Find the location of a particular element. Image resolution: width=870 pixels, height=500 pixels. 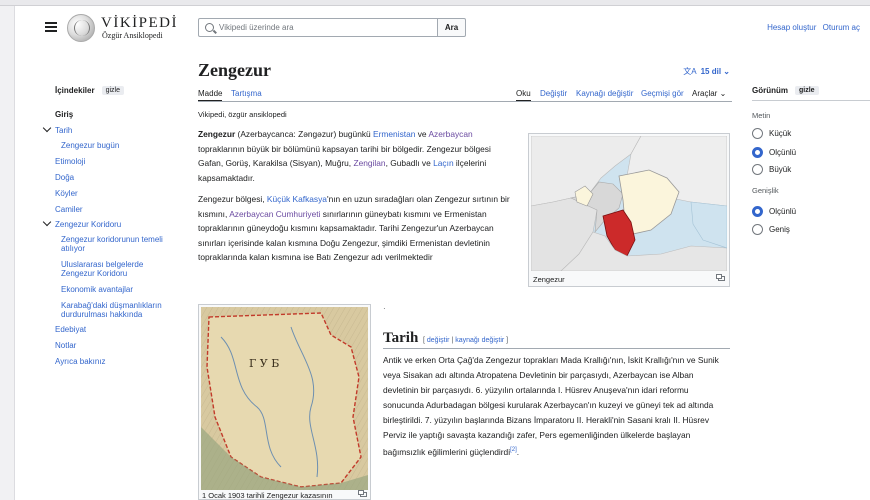

map-lettering: Г У Б is located at coordinates (264, 363).